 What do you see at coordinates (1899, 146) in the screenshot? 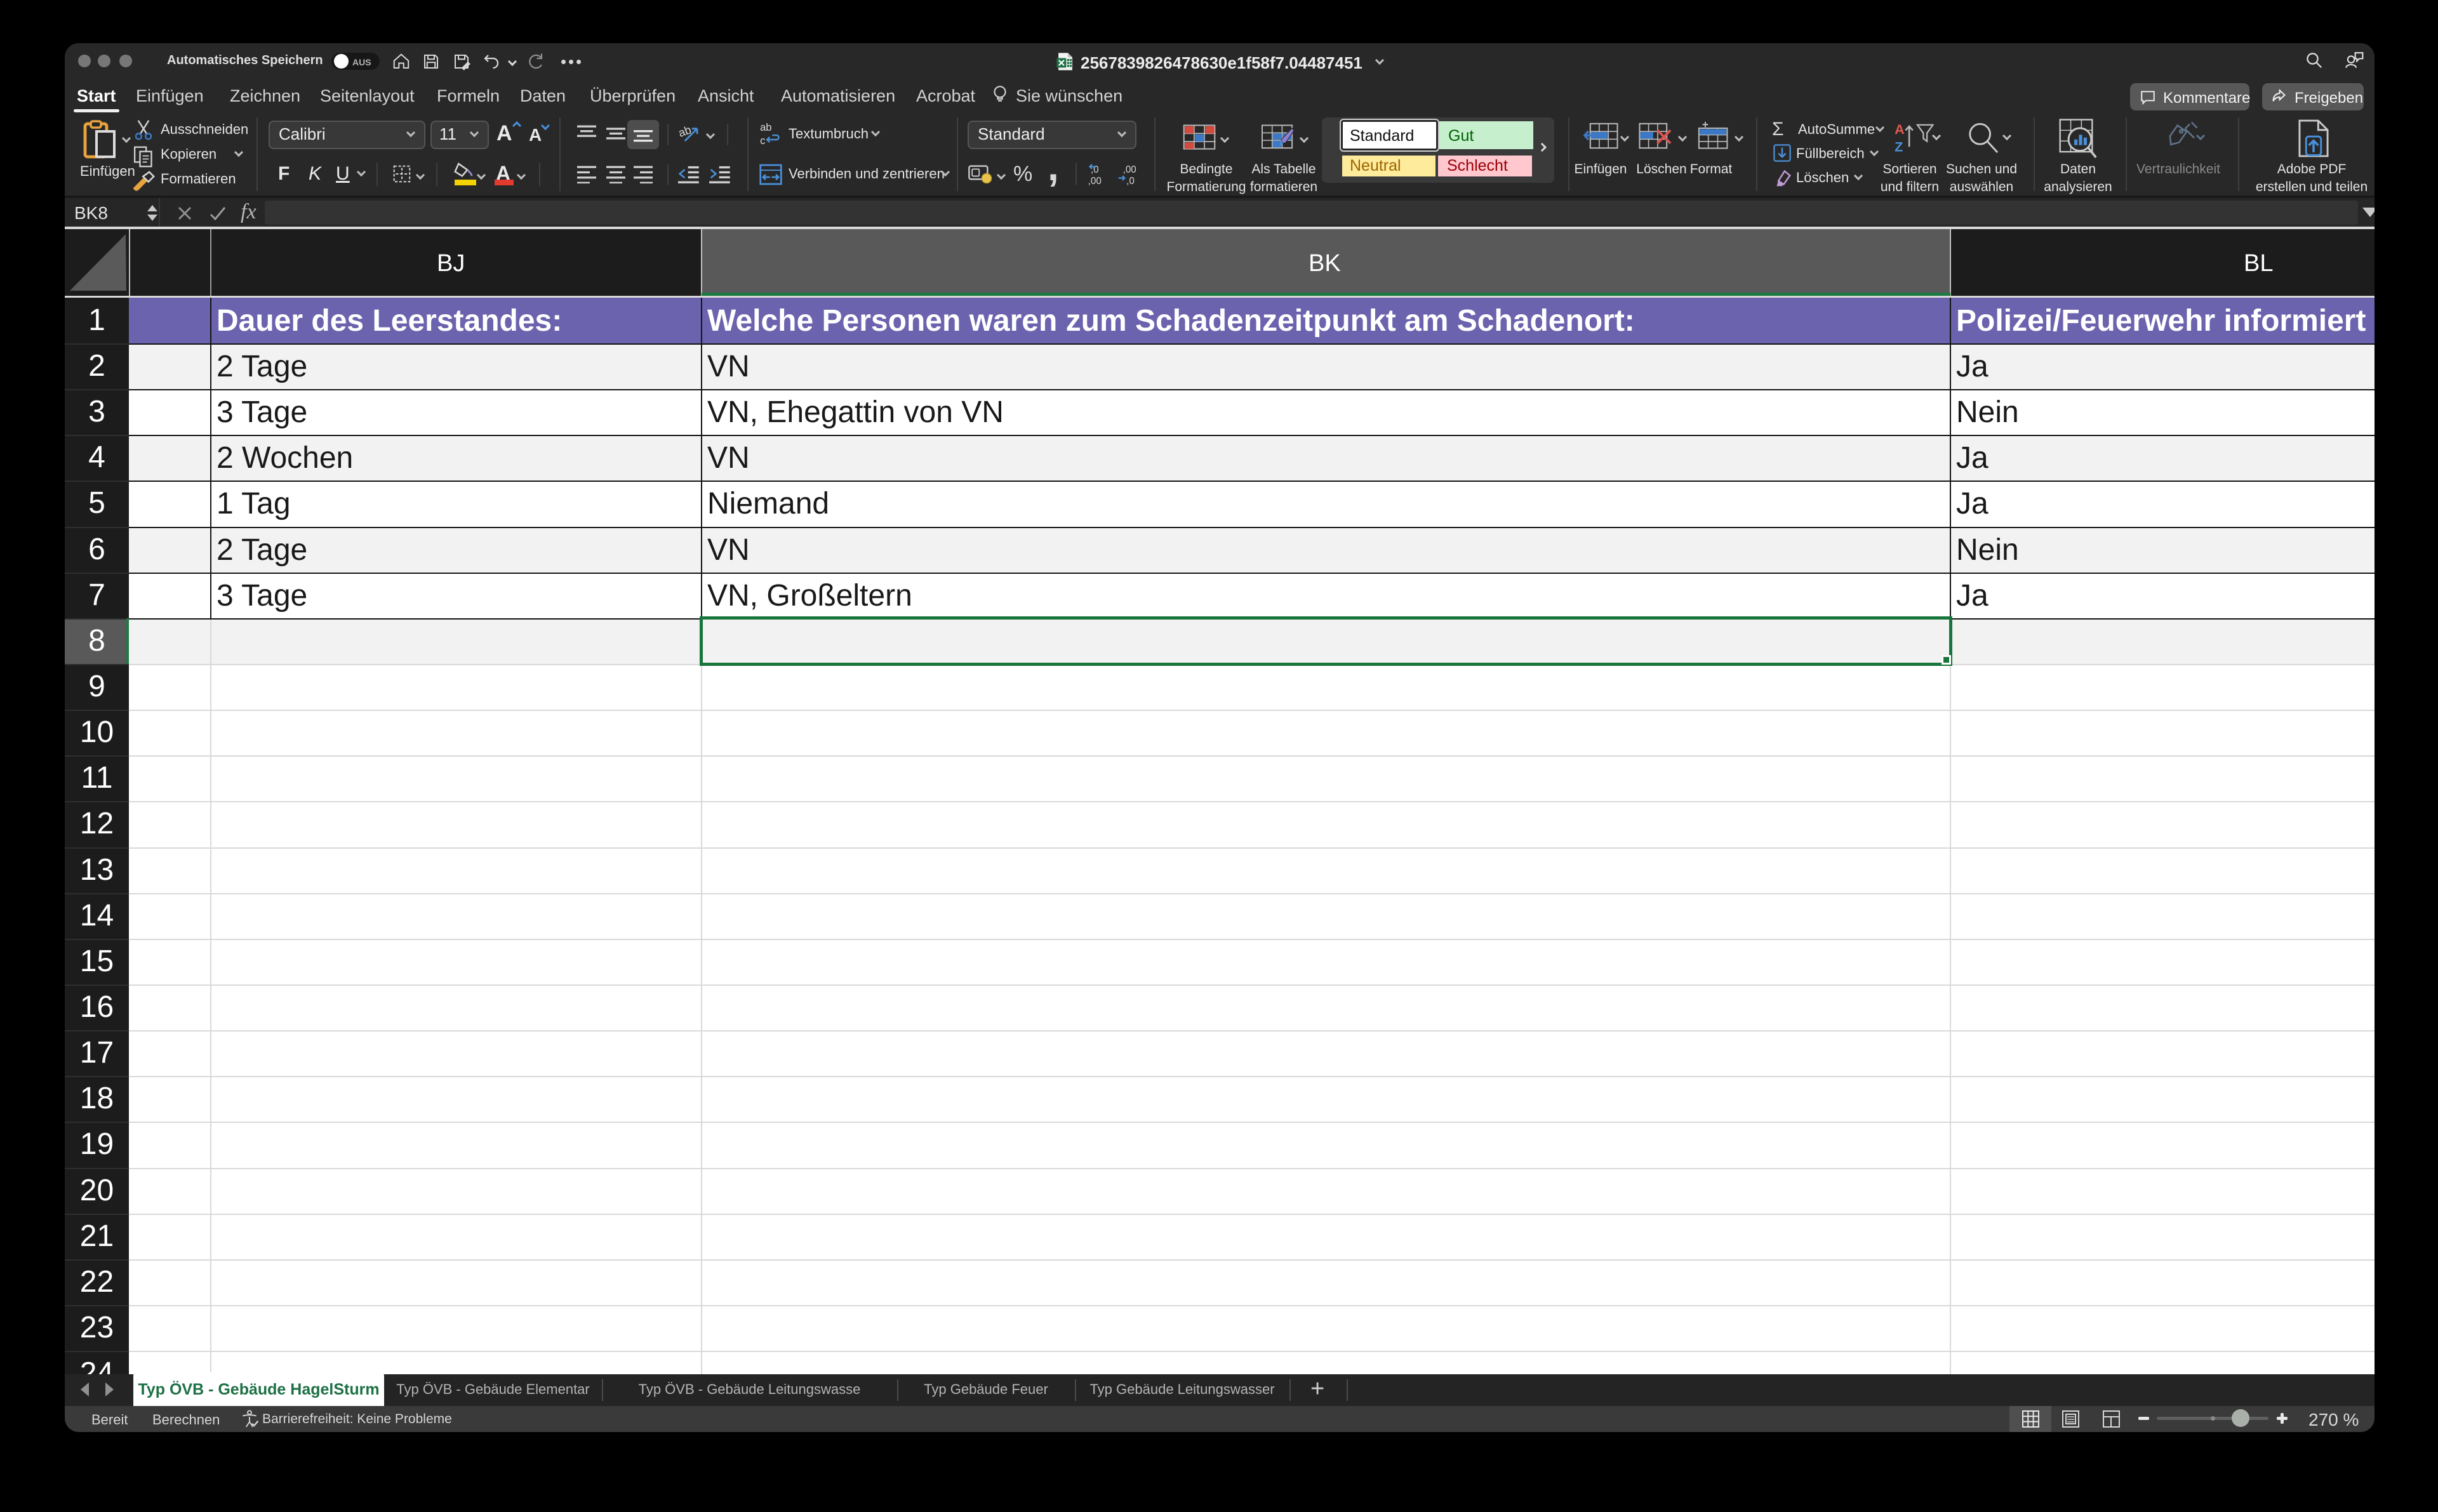
I see `svg-text: Z` at bounding box center [1899, 146].